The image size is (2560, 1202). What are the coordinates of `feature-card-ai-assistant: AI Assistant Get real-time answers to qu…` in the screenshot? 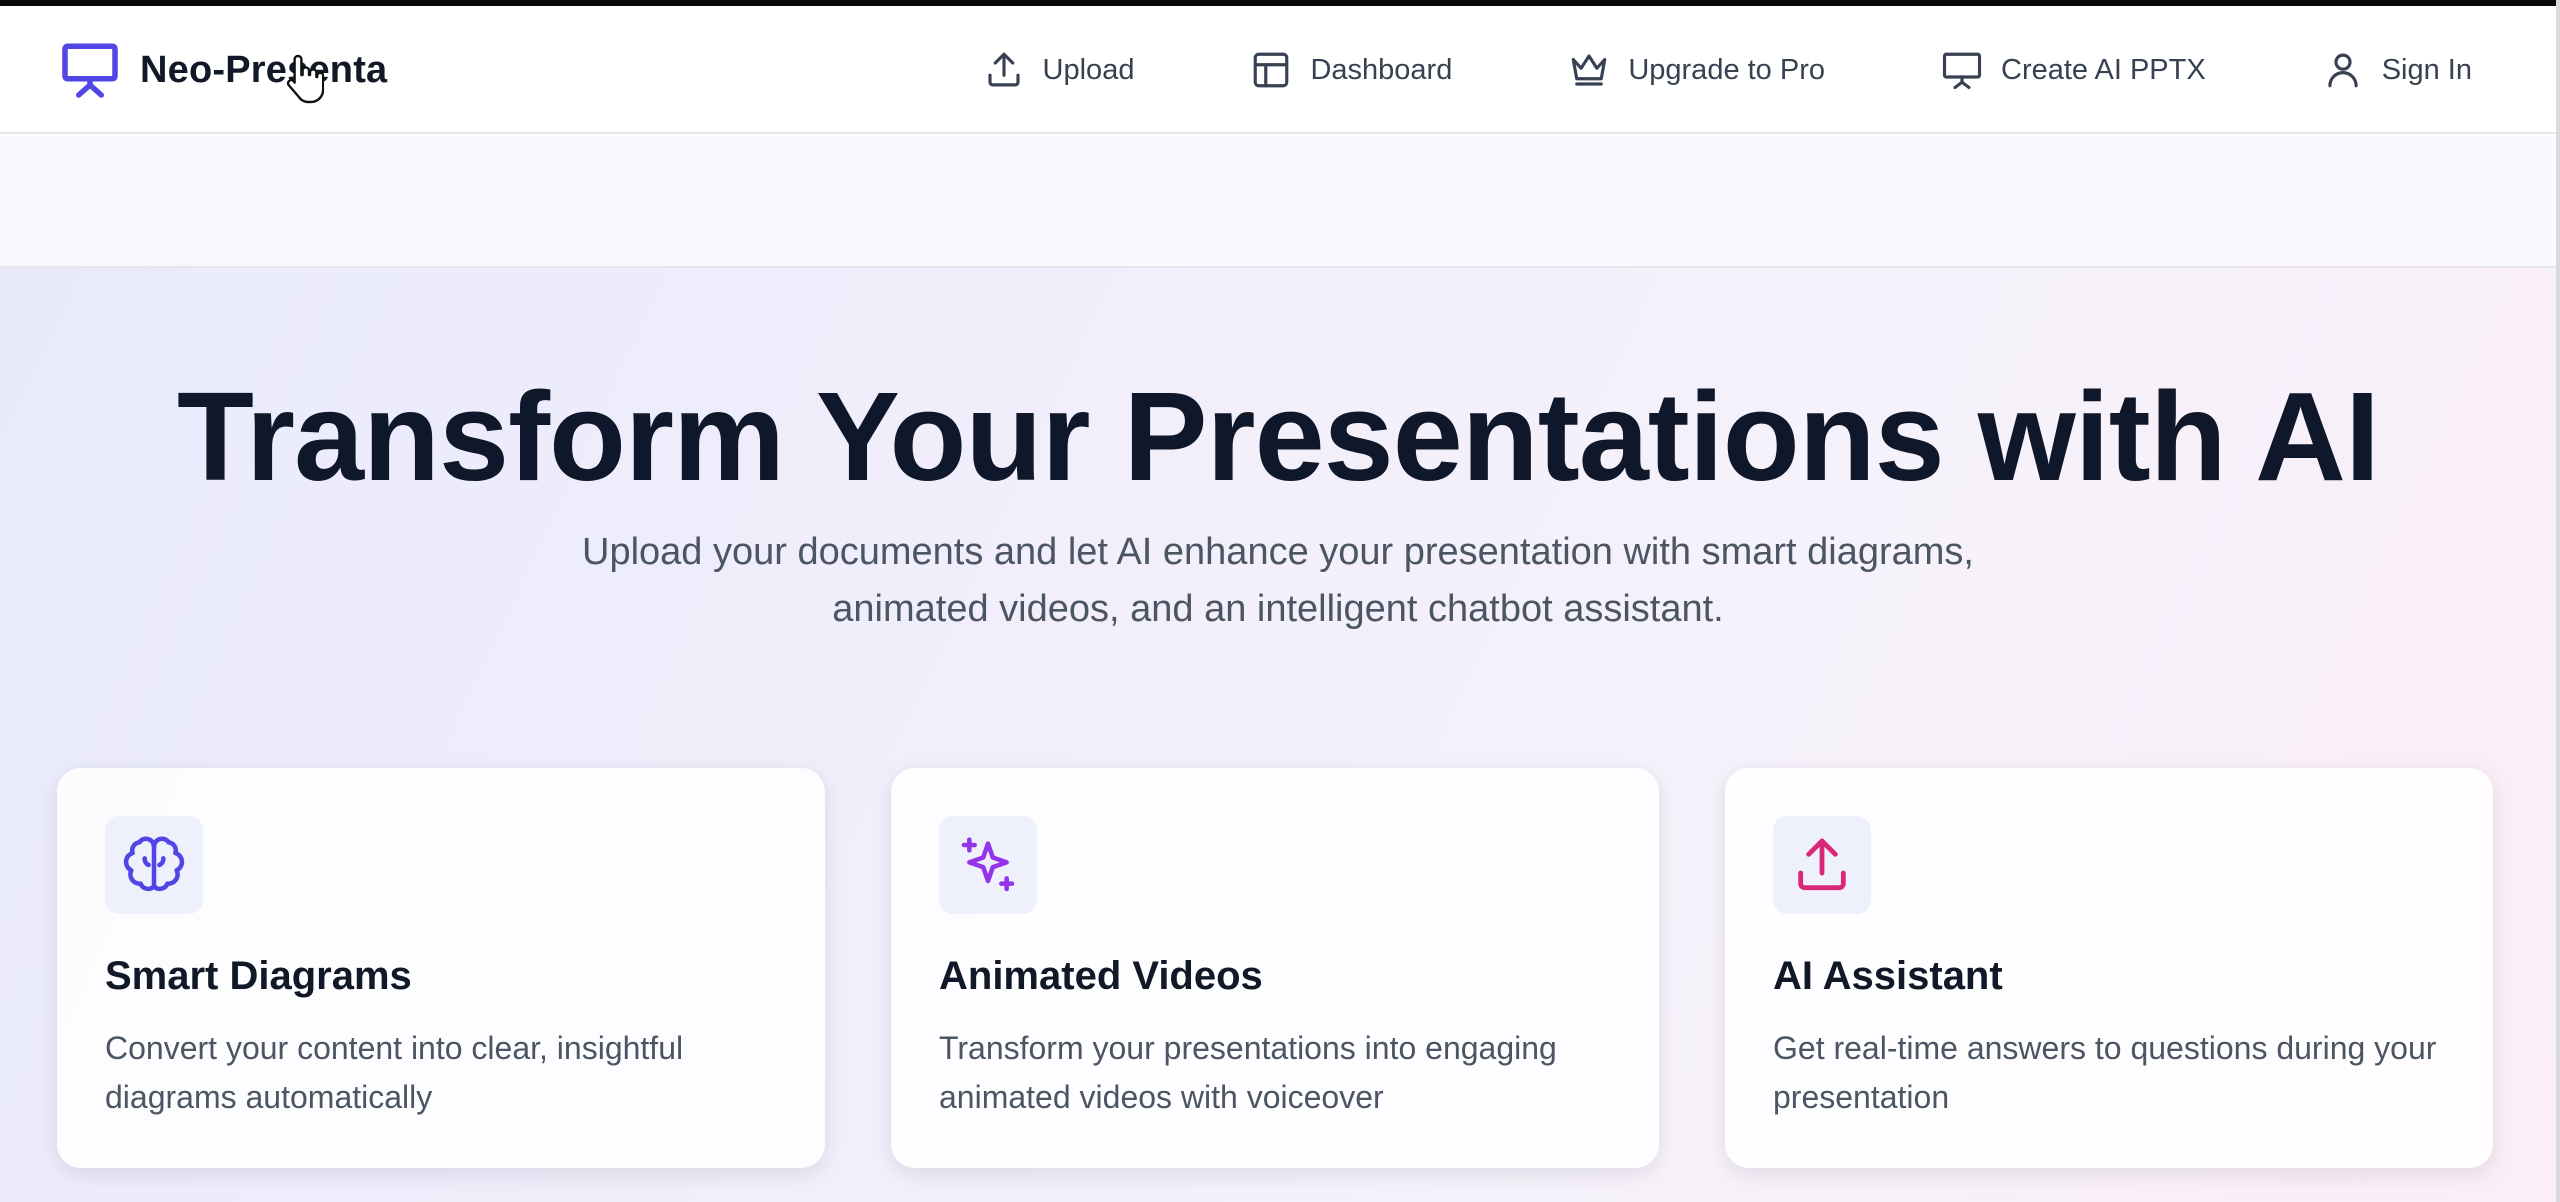 It's located at (2109, 968).